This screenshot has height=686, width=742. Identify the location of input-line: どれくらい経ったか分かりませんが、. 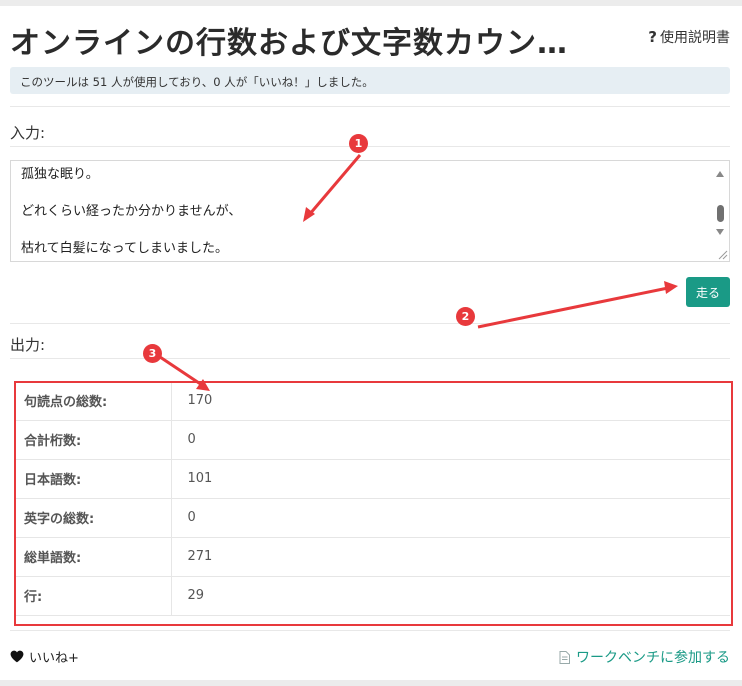
(131, 211).